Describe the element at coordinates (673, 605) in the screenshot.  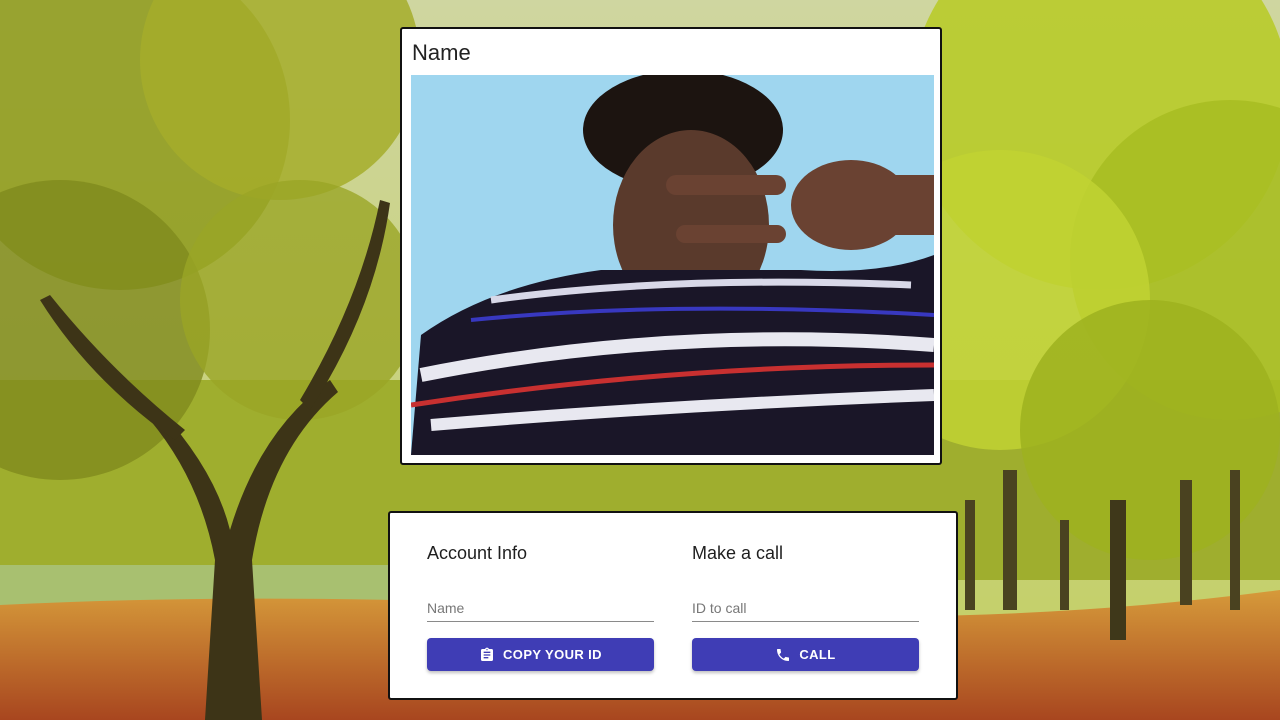
I see `call-panel: Account Info COPY YOUR ID Make a call` at that location.